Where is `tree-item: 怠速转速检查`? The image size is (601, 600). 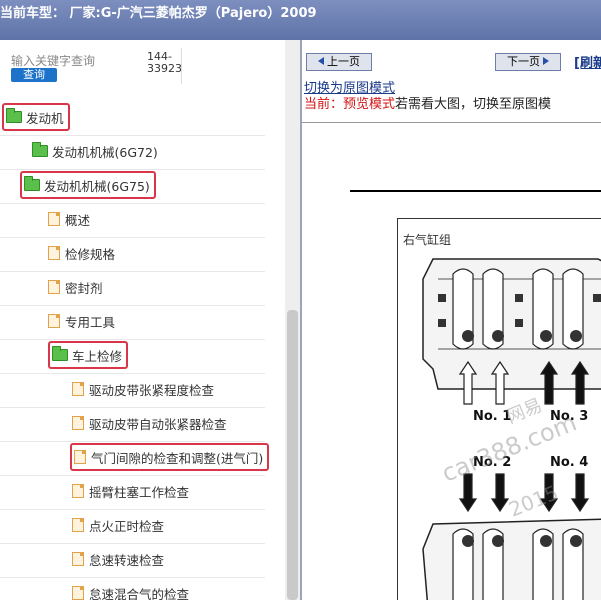
tree-item: 怠速转速检查 is located at coordinates (119, 559).